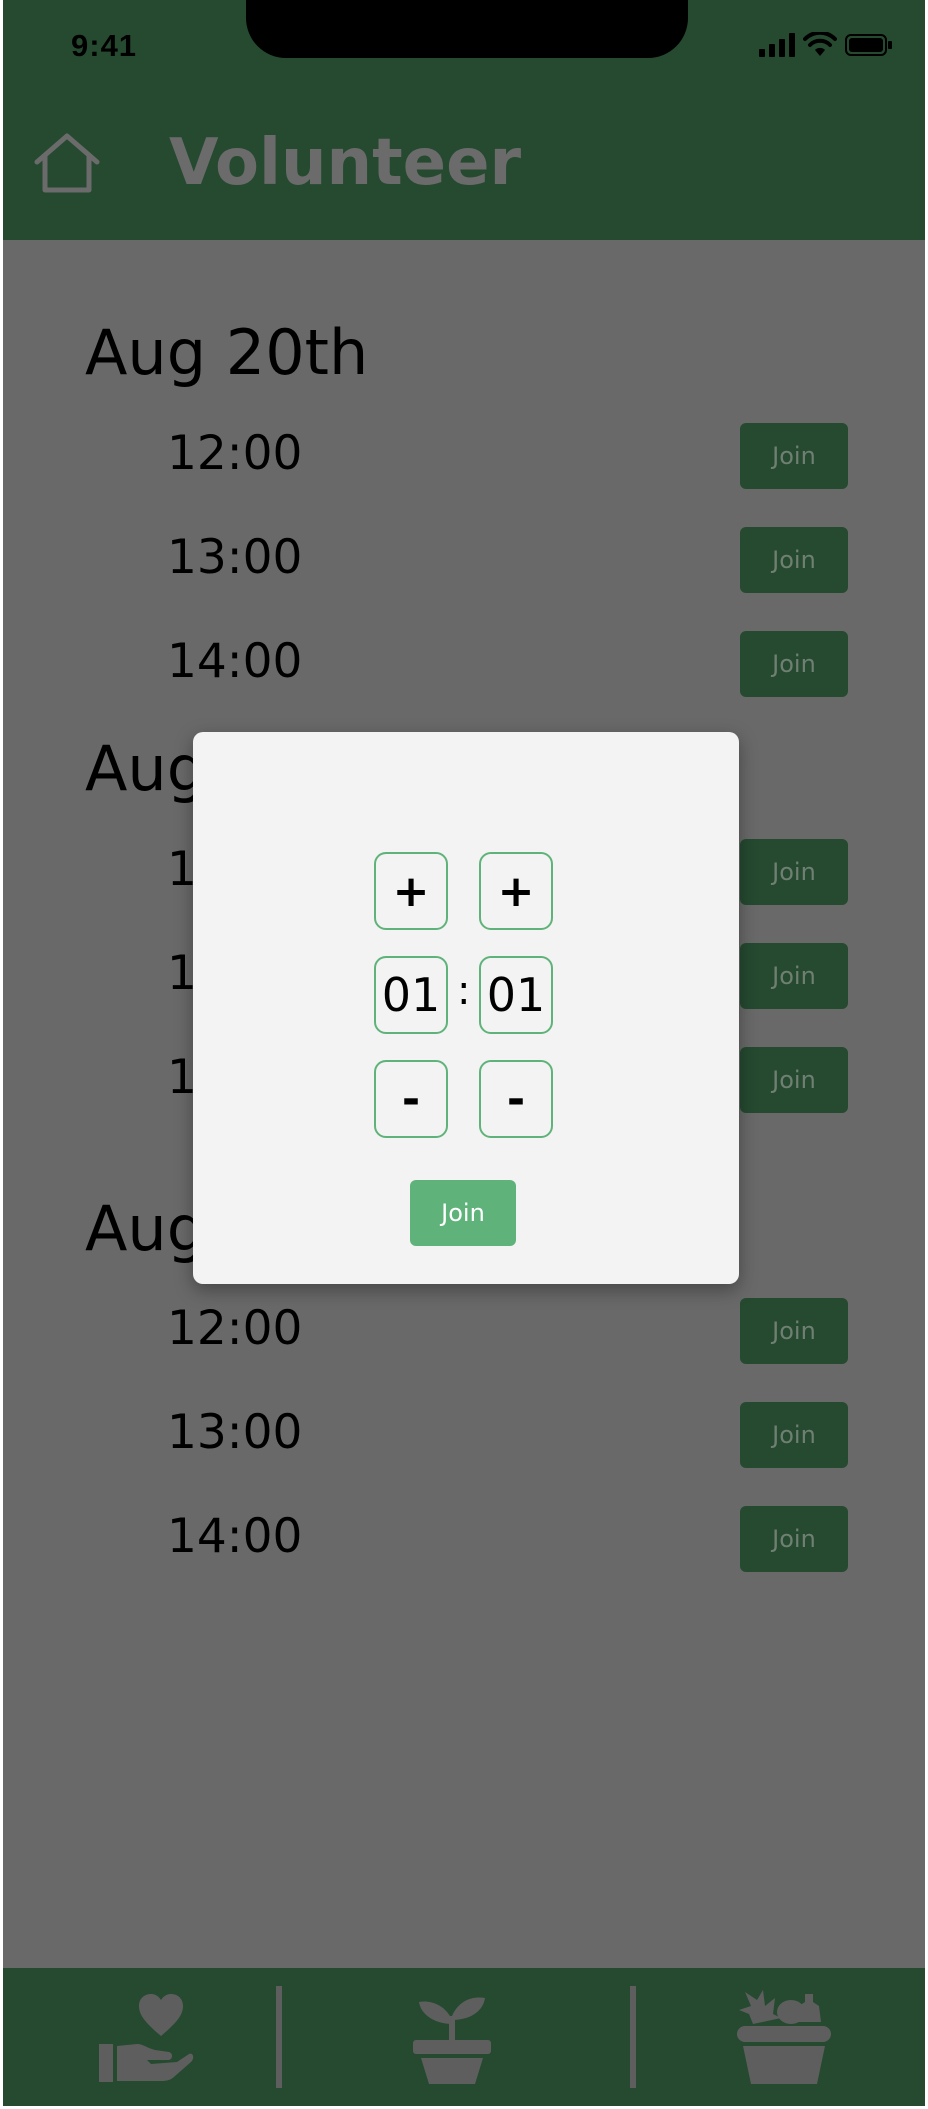 Image resolution: width=928 pixels, height=2109 pixels. I want to click on status-time: 9:41, so click(104, 45).